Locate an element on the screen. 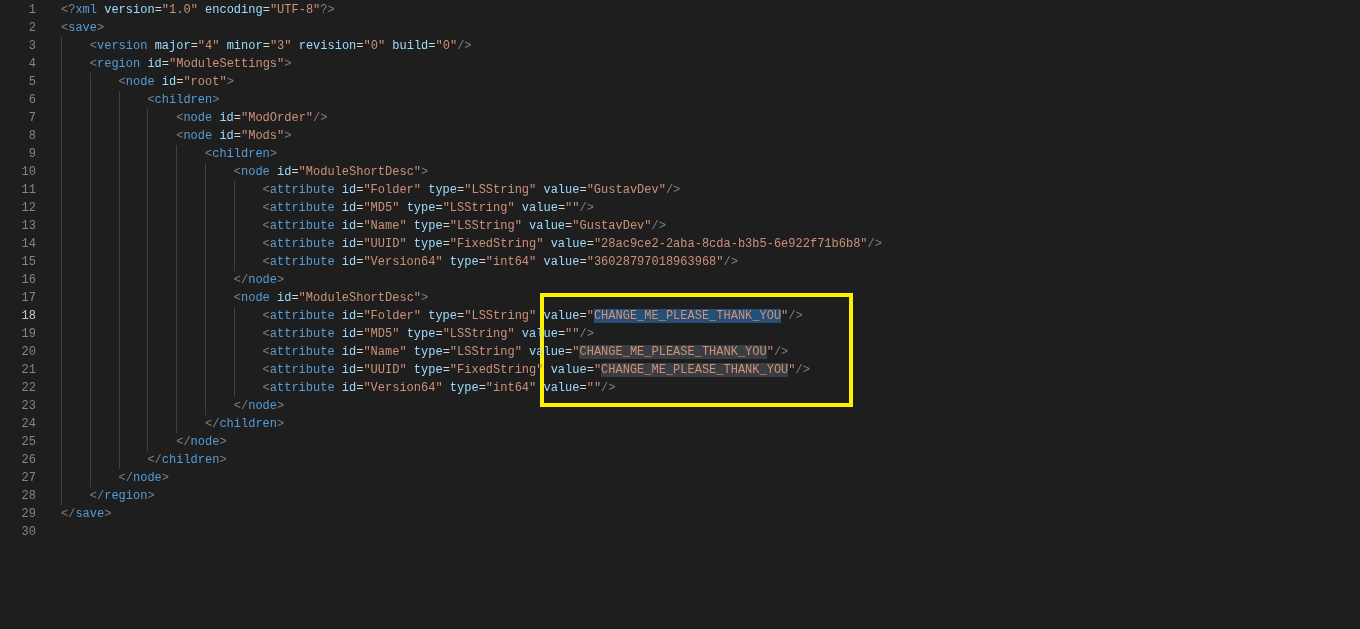 The width and height of the screenshot is (1360, 629). line-number: 22 is located at coordinates (28, 388).